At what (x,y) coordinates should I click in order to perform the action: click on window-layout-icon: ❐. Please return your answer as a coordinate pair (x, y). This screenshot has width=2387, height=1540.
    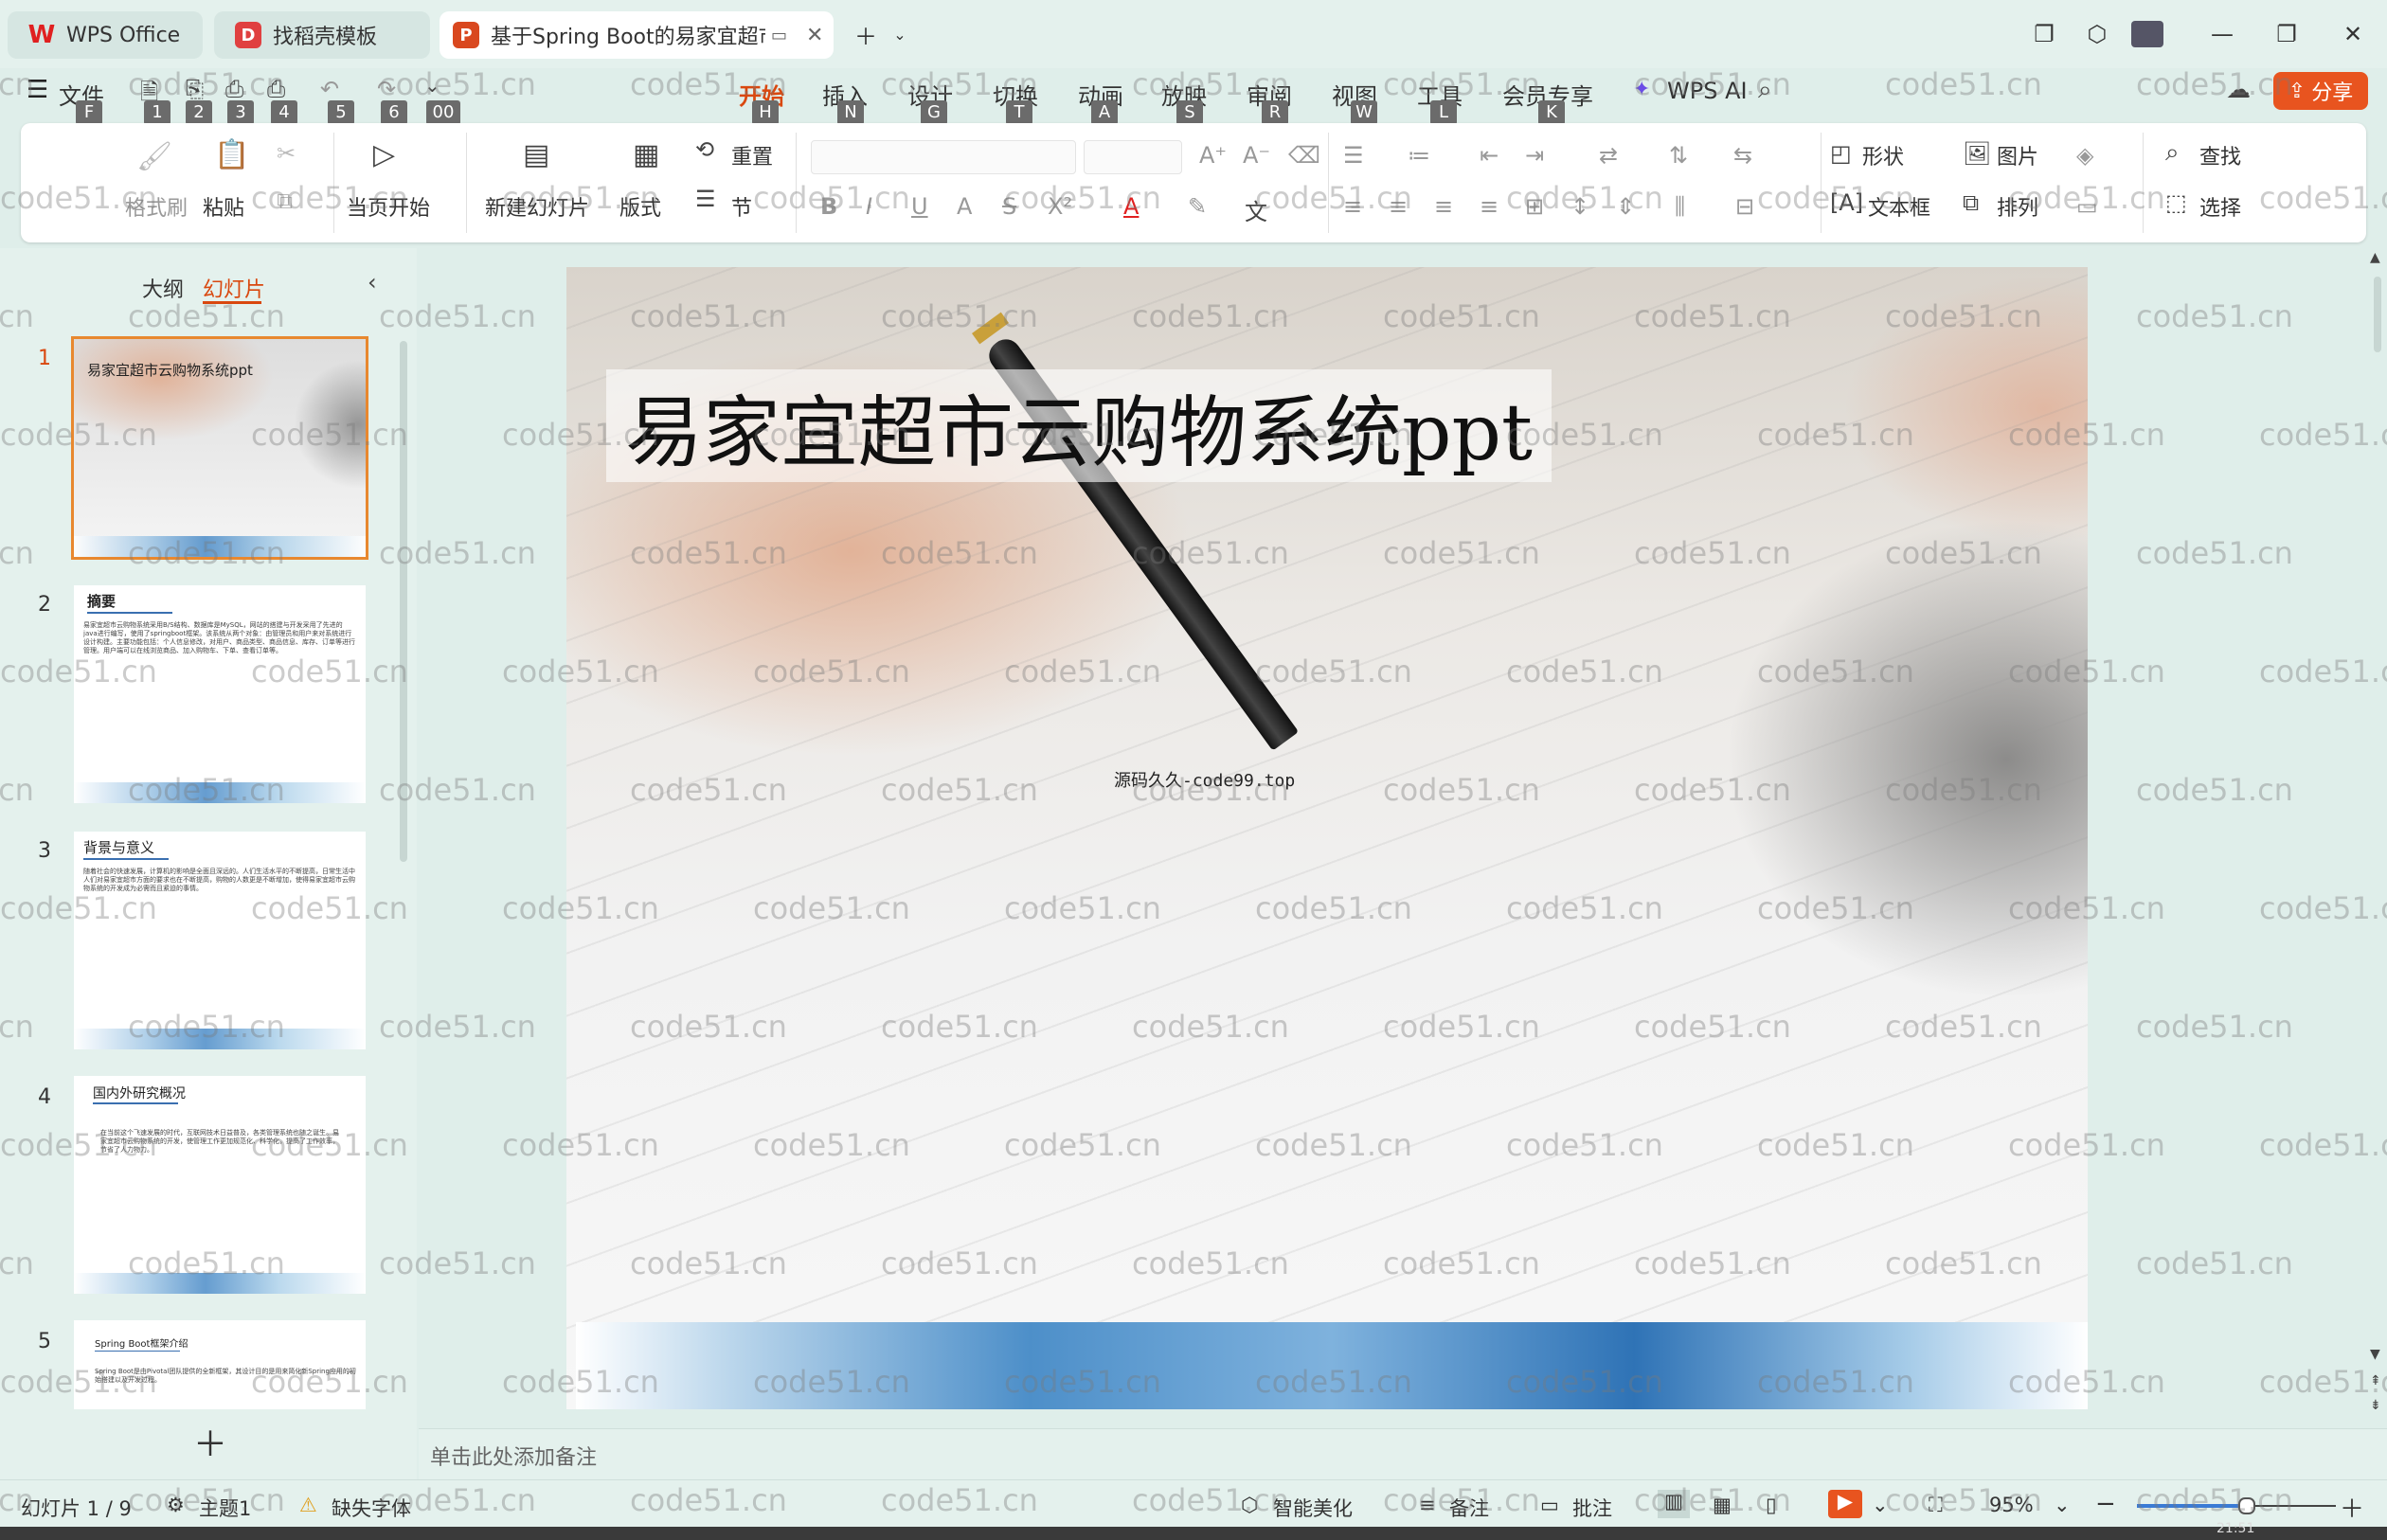
    Looking at the image, I should click on (2044, 34).